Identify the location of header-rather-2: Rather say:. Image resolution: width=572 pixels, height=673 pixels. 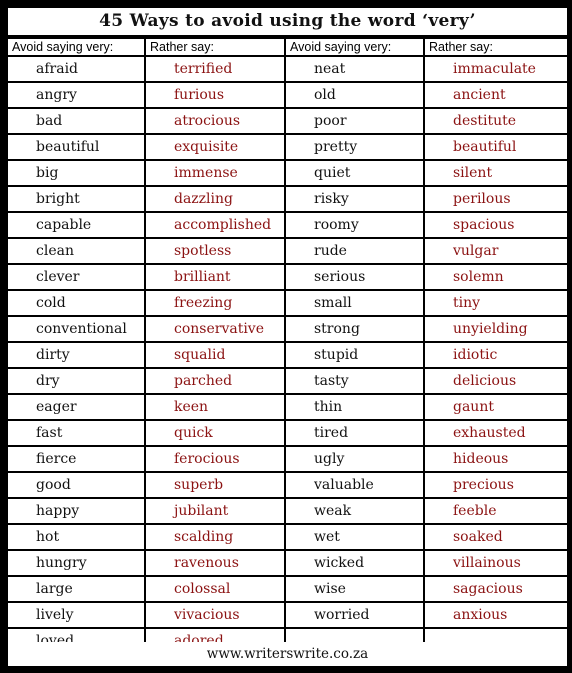
(495, 47).